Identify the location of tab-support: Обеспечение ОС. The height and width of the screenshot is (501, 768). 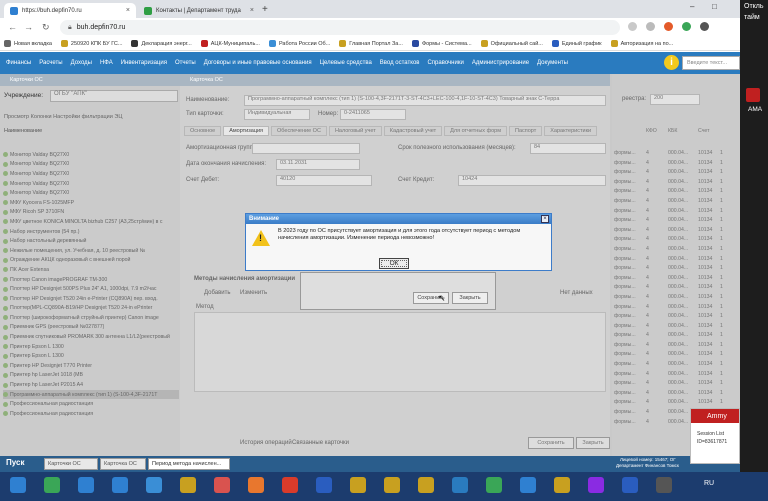
(299, 131).